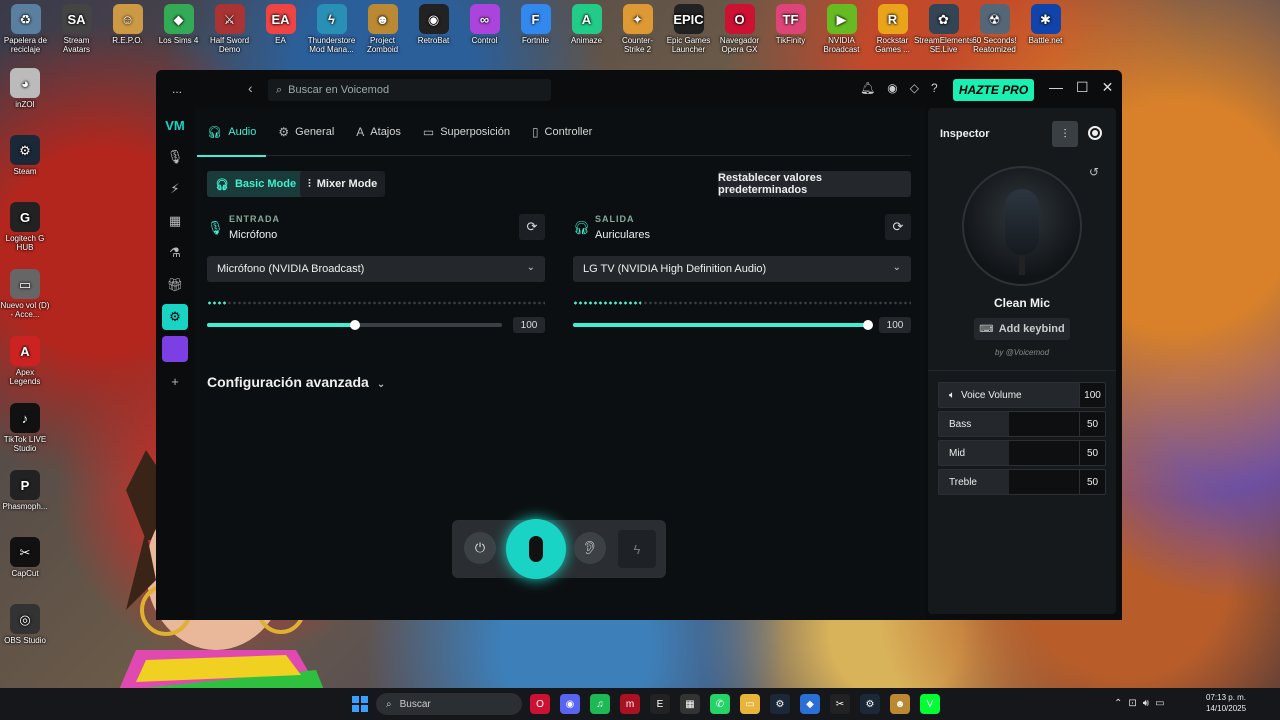  I want to click on desktop-icon: ∞ Control, so click(484, 29).